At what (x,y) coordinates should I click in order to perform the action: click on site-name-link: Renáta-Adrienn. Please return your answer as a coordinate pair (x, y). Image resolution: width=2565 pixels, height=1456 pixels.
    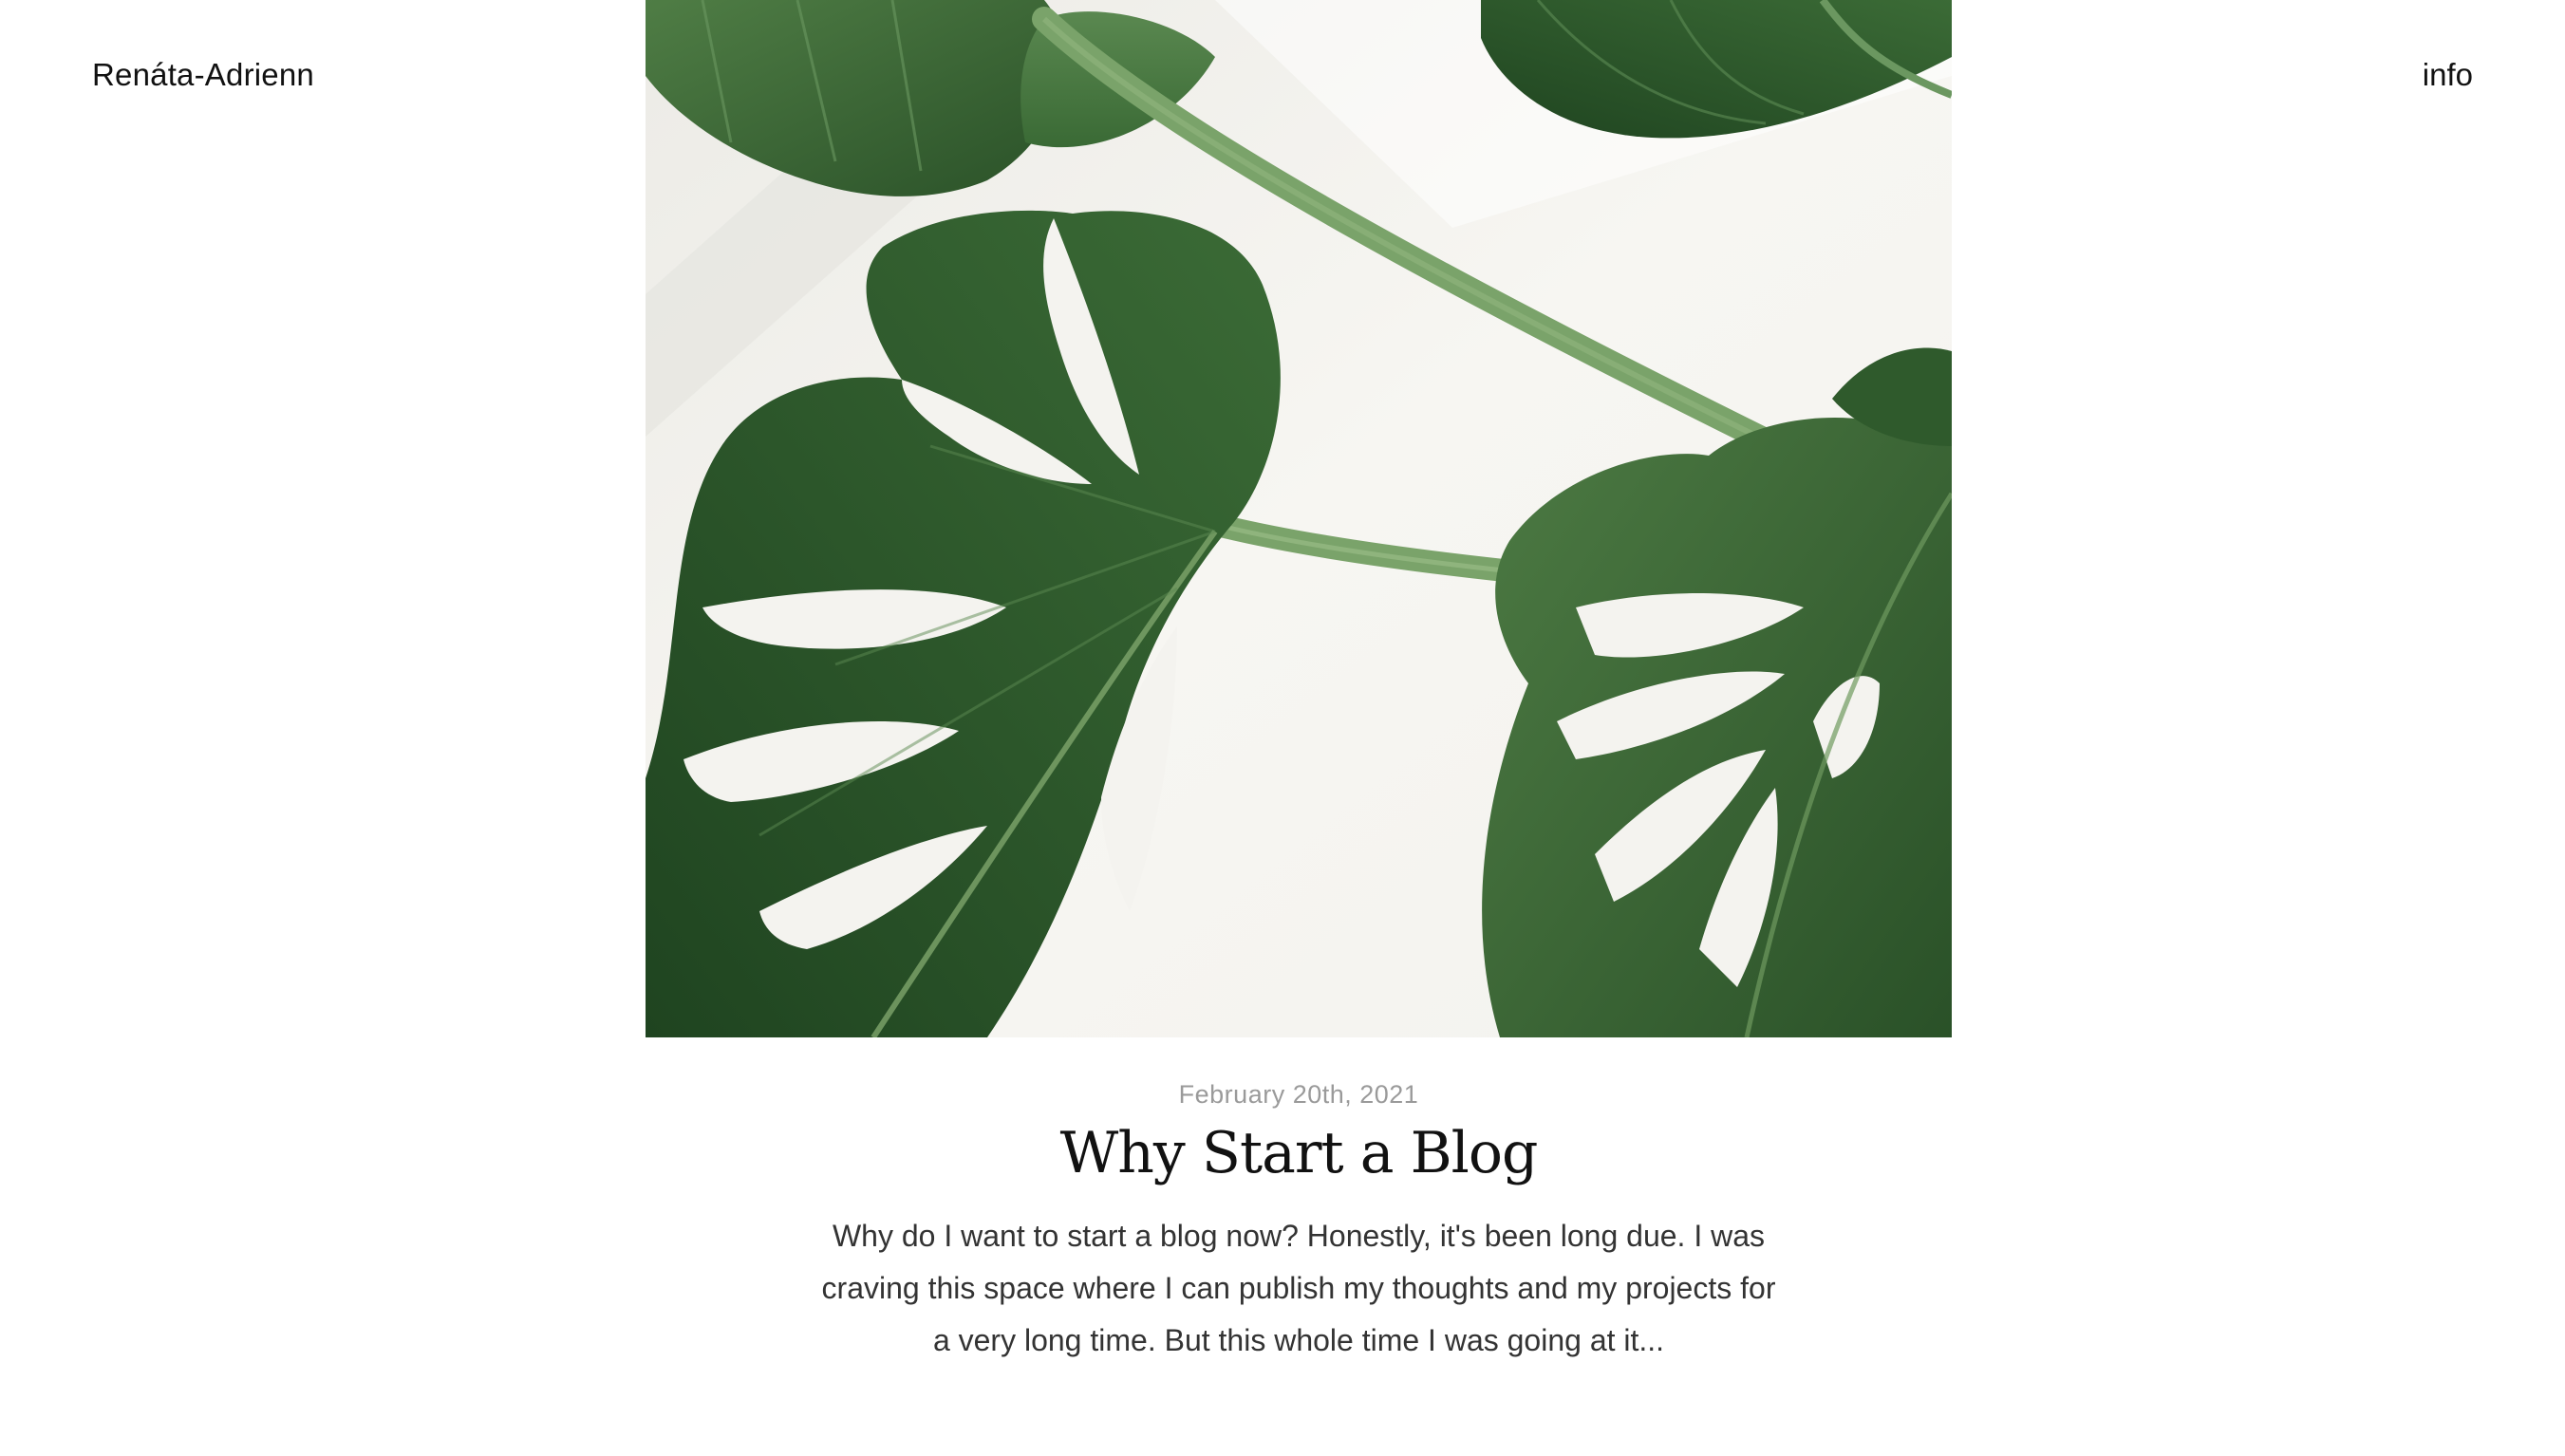
    Looking at the image, I should click on (203, 75).